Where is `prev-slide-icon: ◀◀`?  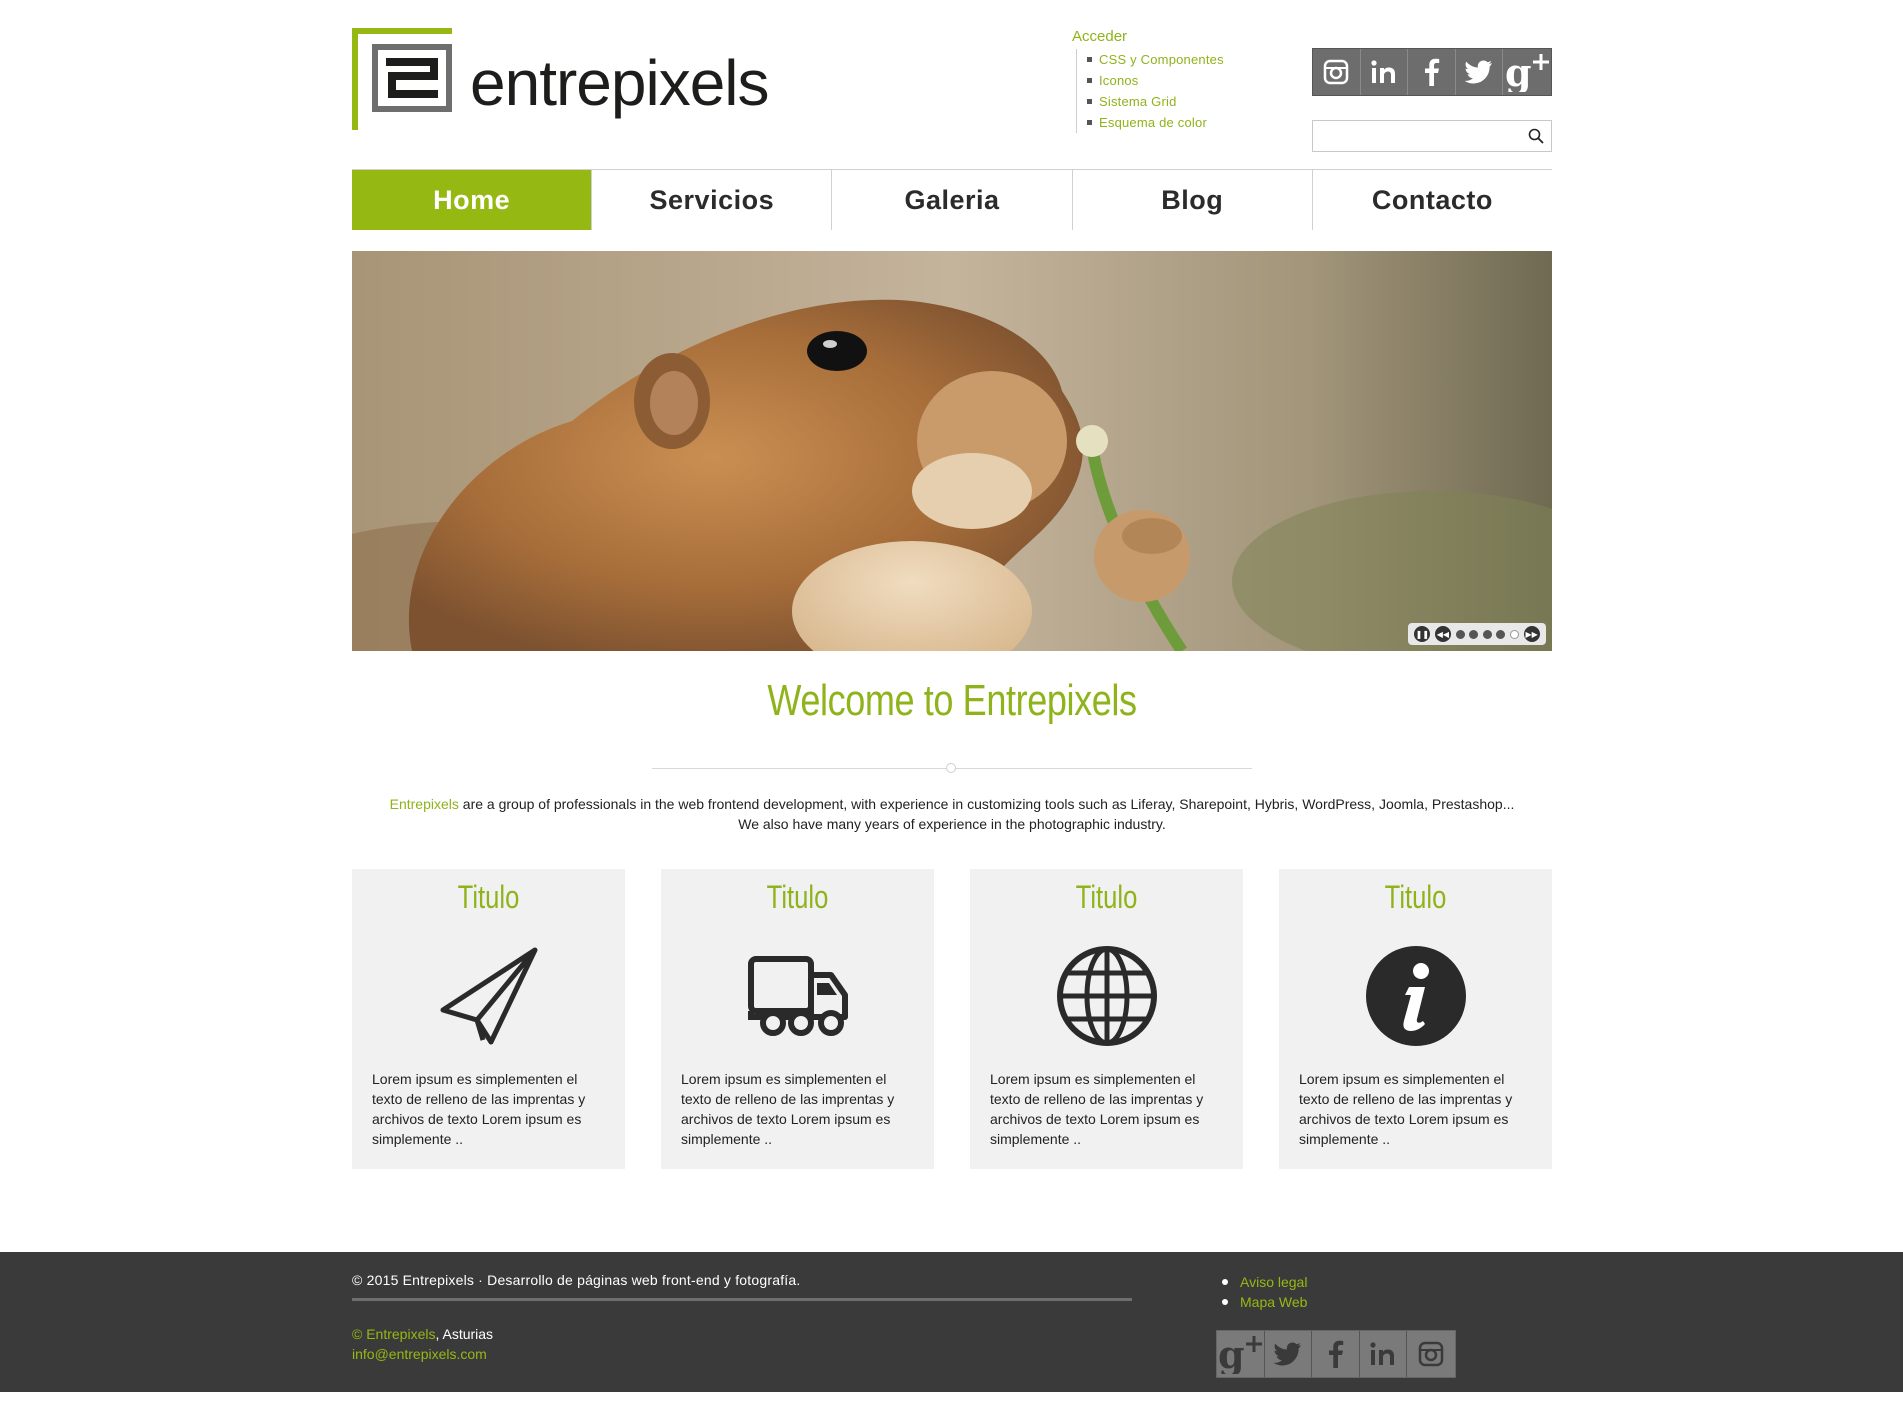 prev-slide-icon: ◀◀ is located at coordinates (1442, 634).